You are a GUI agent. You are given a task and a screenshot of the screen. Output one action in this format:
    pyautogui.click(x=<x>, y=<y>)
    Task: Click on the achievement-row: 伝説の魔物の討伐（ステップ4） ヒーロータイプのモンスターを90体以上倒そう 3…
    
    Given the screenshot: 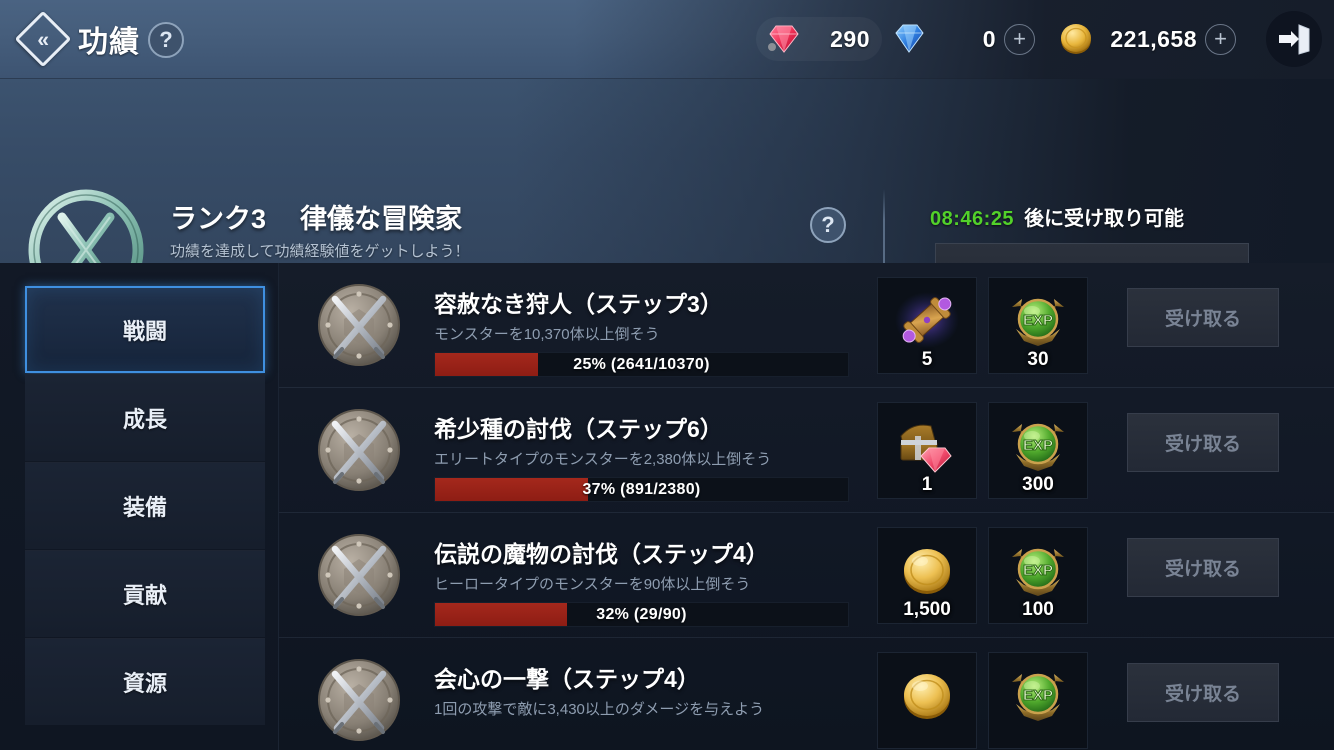 What is the action you would take?
    pyautogui.click(x=806, y=575)
    